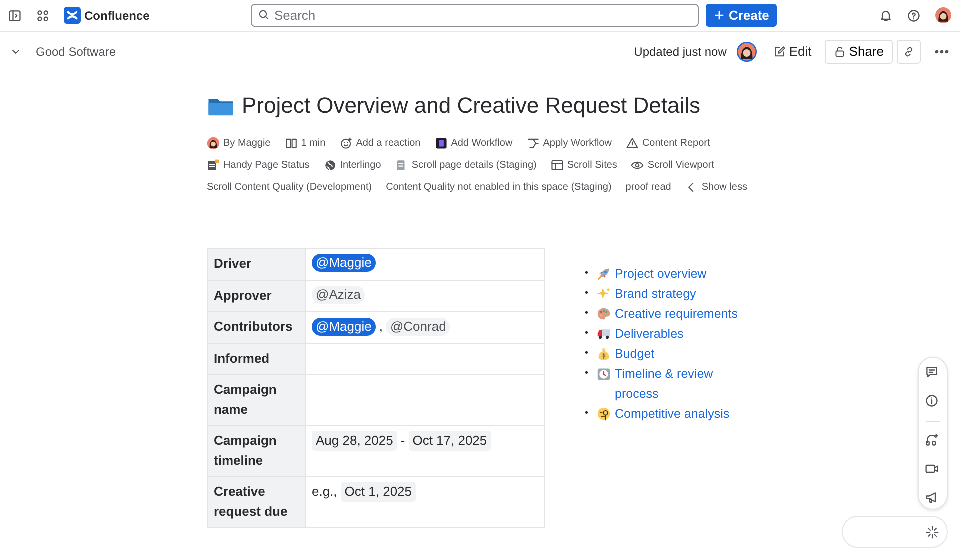 This screenshot has height=555, width=960. What do you see at coordinates (914, 15) in the screenshot?
I see `help-icon` at bounding box center [914, 15].